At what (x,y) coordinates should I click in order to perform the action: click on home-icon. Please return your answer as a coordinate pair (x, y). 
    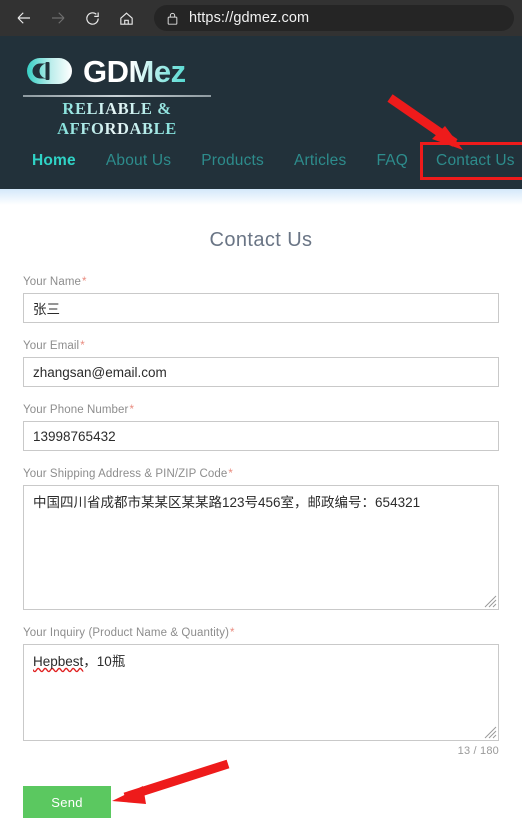
    Looking at the image, I should click on (126, 18).